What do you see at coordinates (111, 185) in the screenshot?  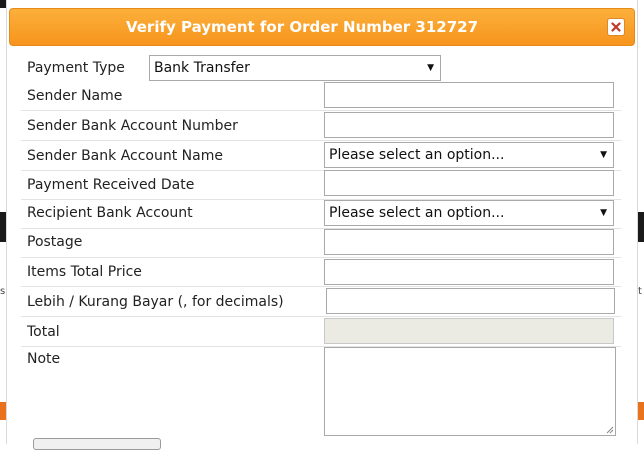 I see `payment-received-date-label: Payment Received Date` at bounding box center [111, 185].